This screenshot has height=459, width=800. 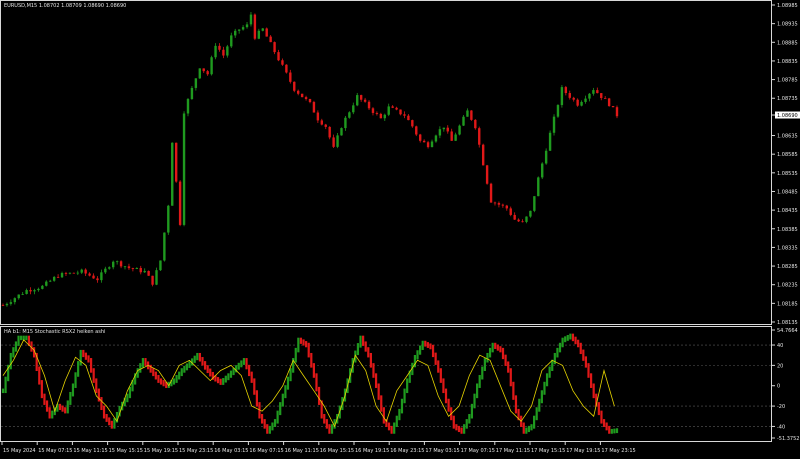 I want to click on time-axis-label: 17 May 03:15, so click(x=442, y=451).